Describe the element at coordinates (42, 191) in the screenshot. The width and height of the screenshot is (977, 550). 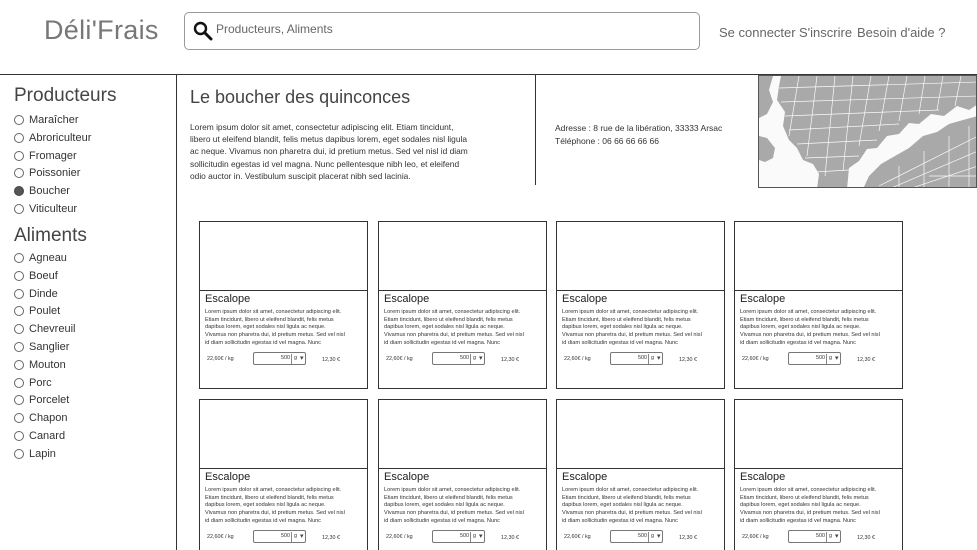
I see `producteur-option: Boucher` at that location.